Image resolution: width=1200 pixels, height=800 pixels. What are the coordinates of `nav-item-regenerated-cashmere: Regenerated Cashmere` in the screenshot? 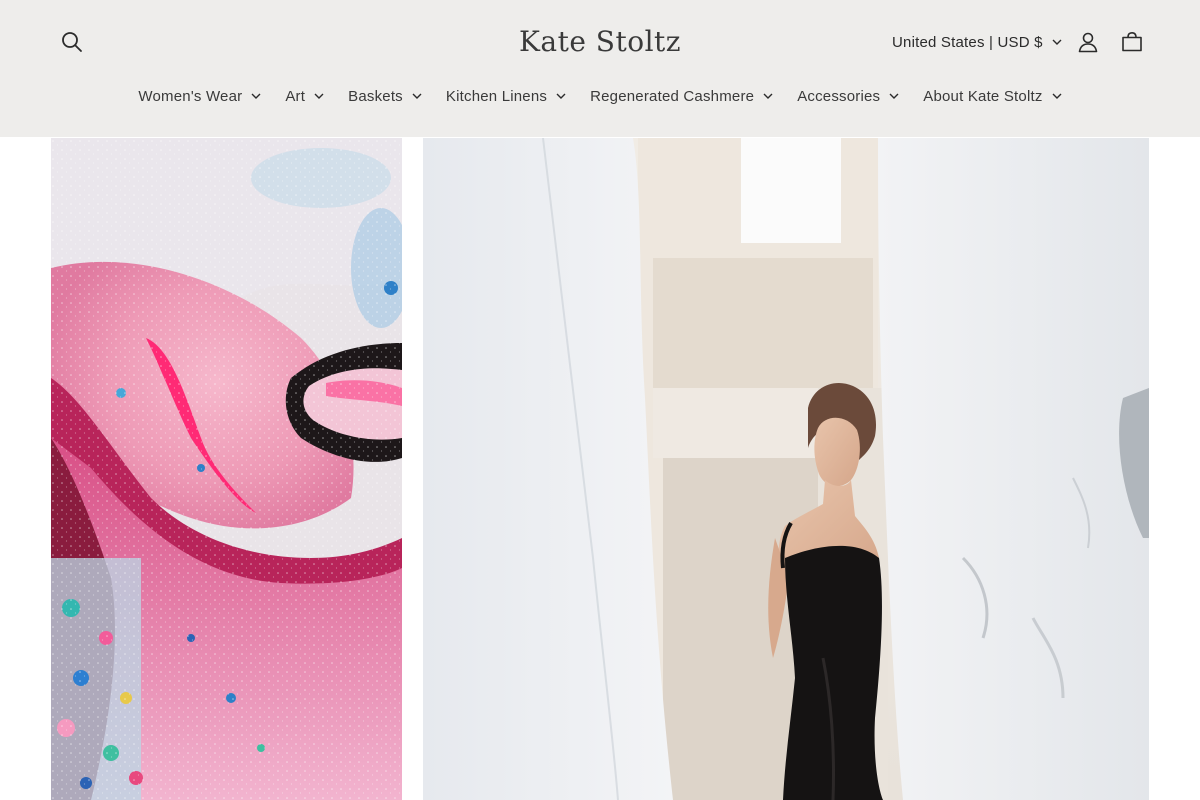 It's located at (681, 96).